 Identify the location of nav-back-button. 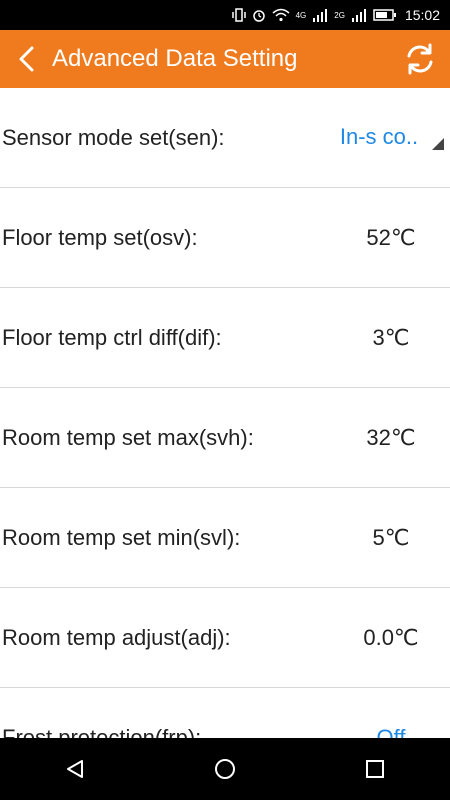
(75, 769).